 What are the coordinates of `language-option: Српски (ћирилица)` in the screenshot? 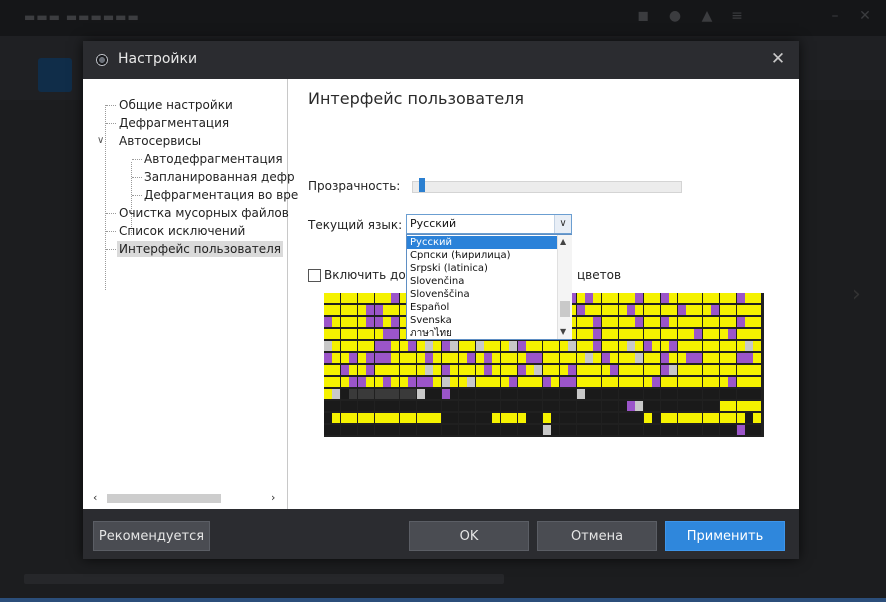 It's located at (482, 255).